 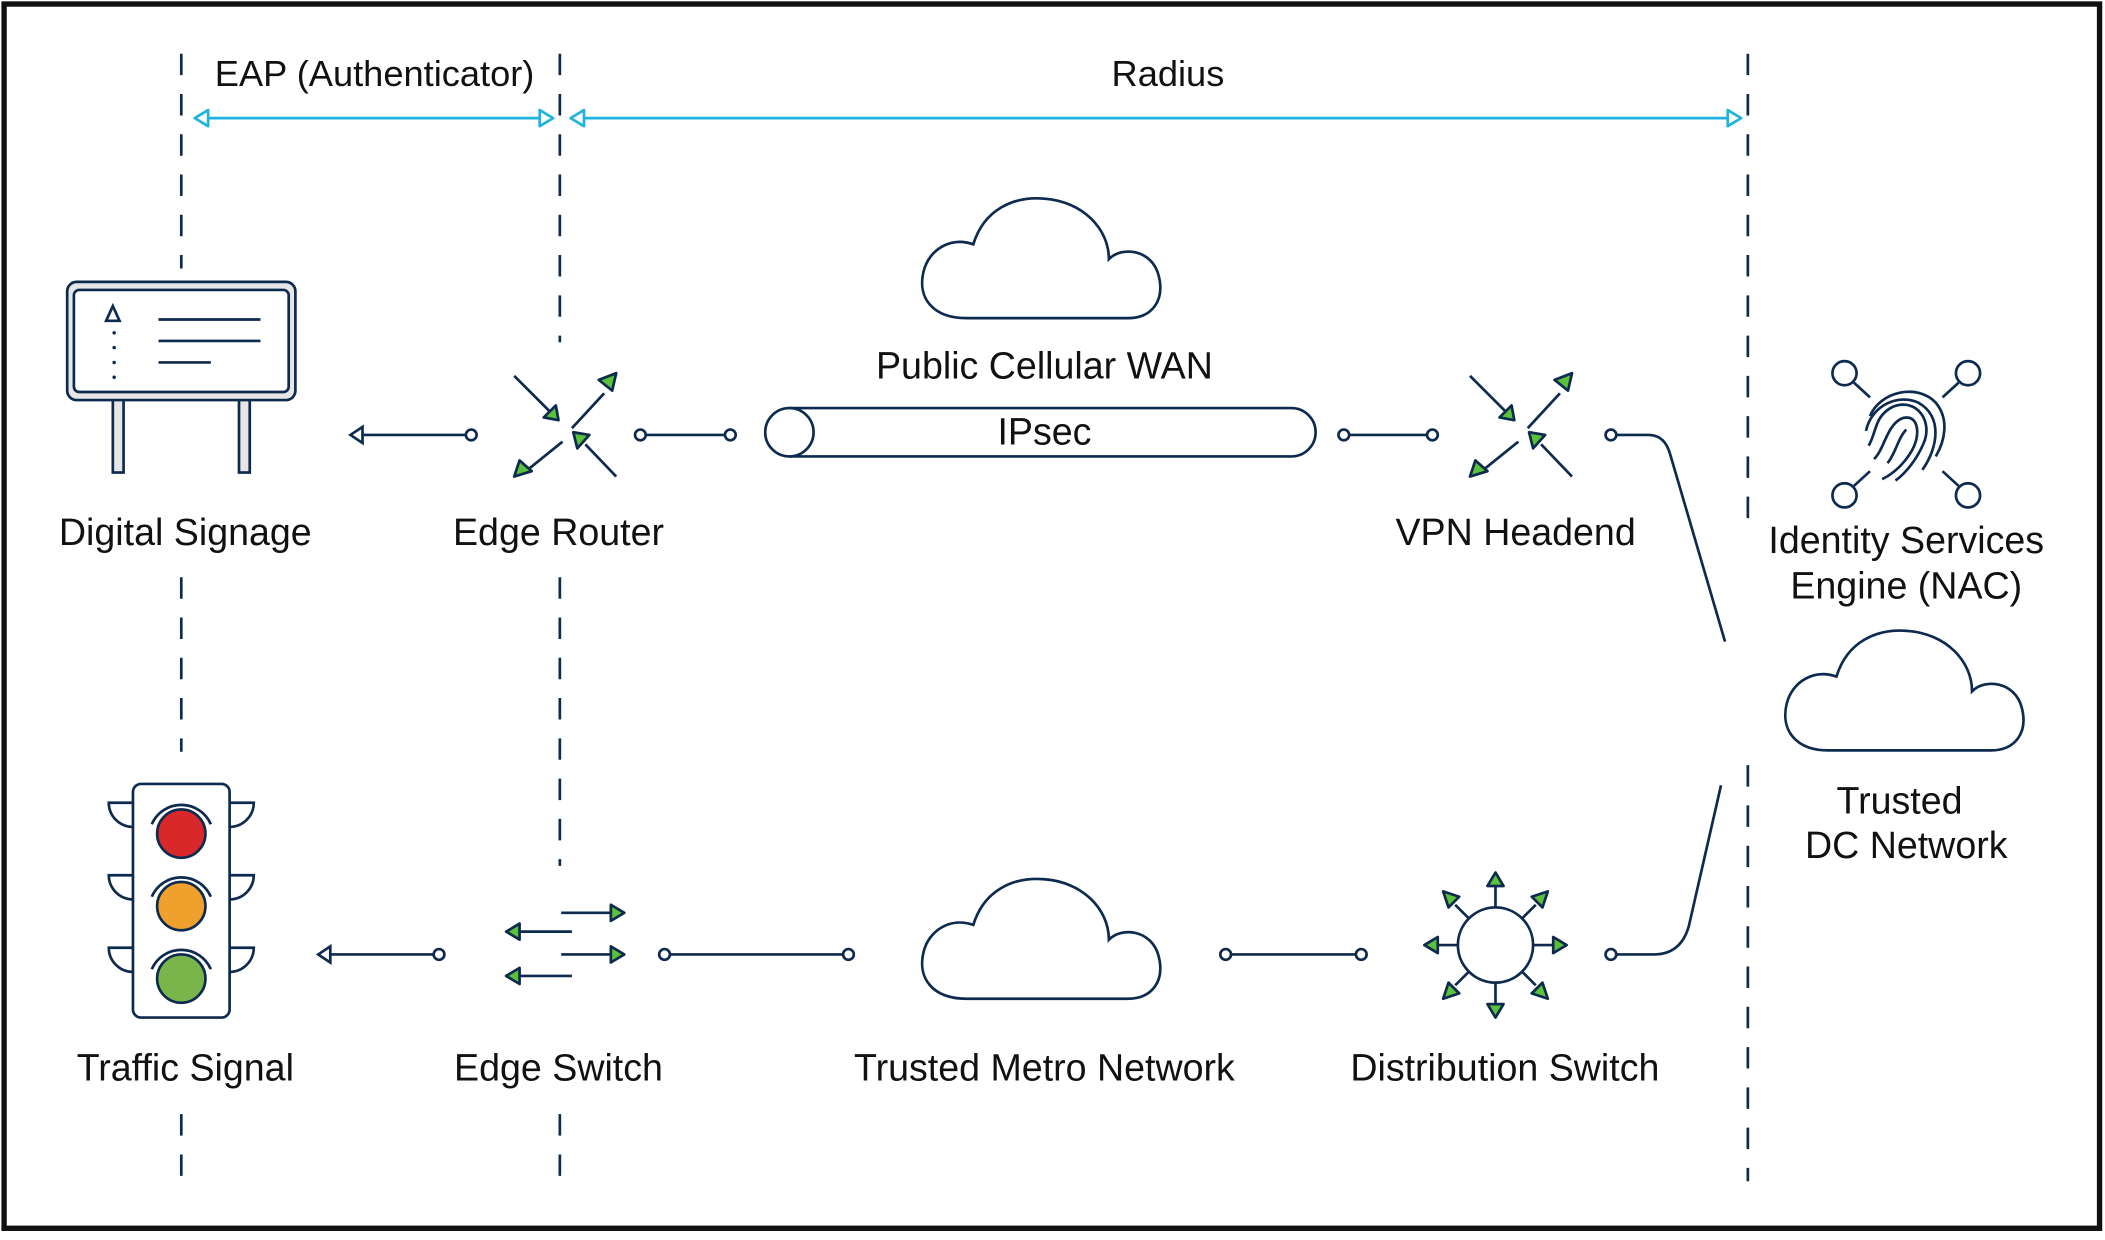 What do you see at coordinates (1495, 945) in the screenshot?
I see `hub-icon` at bounding box center [1495, 945].